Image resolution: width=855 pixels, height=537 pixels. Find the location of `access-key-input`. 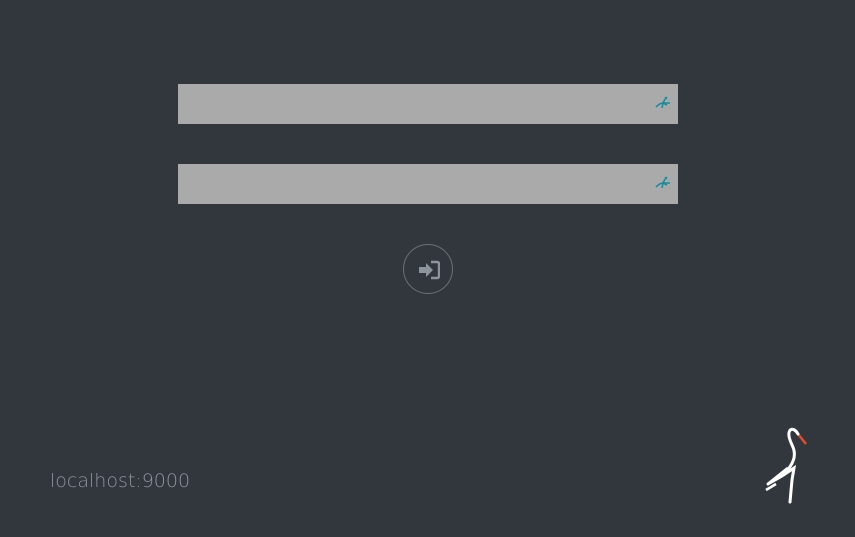

access-key-input is located at coordinates (413, 104).